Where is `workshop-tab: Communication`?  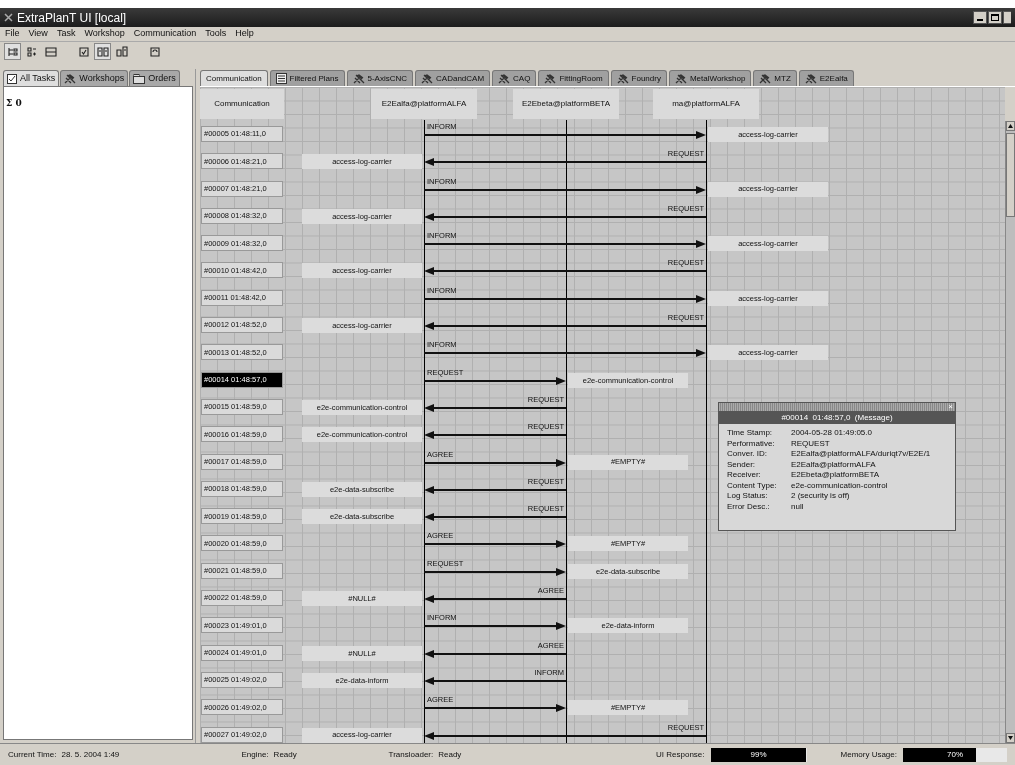 workshop-tab: Communication is located at coordinates (234, 78).